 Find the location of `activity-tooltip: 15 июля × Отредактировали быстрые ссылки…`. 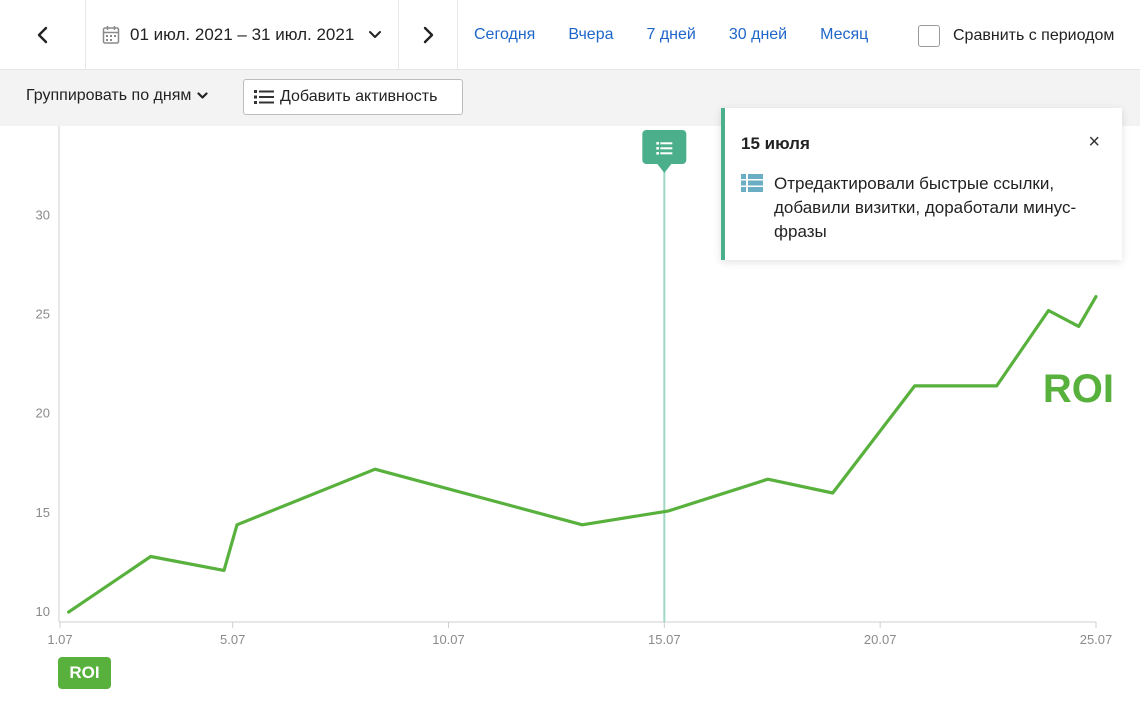

activity-tooltip: 15 июля × Отредактировали быстрые ссылки… is located at coordinates (921, 184).